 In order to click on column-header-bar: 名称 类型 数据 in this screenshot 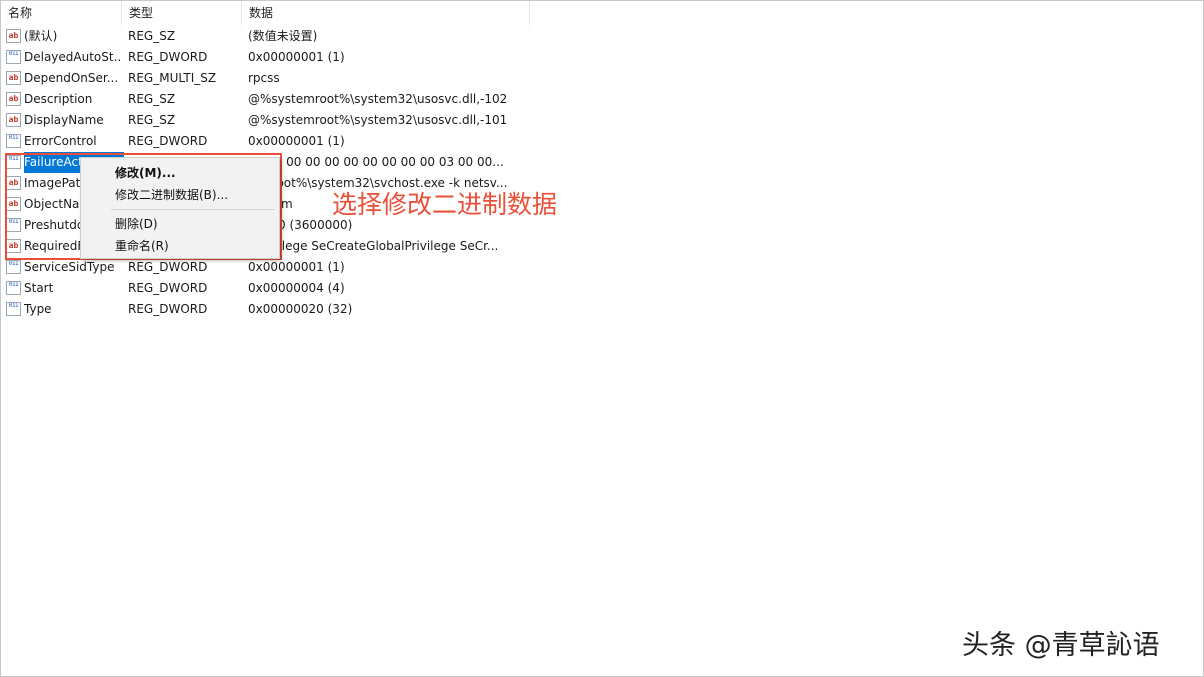, I will do `click(266, 13)`.